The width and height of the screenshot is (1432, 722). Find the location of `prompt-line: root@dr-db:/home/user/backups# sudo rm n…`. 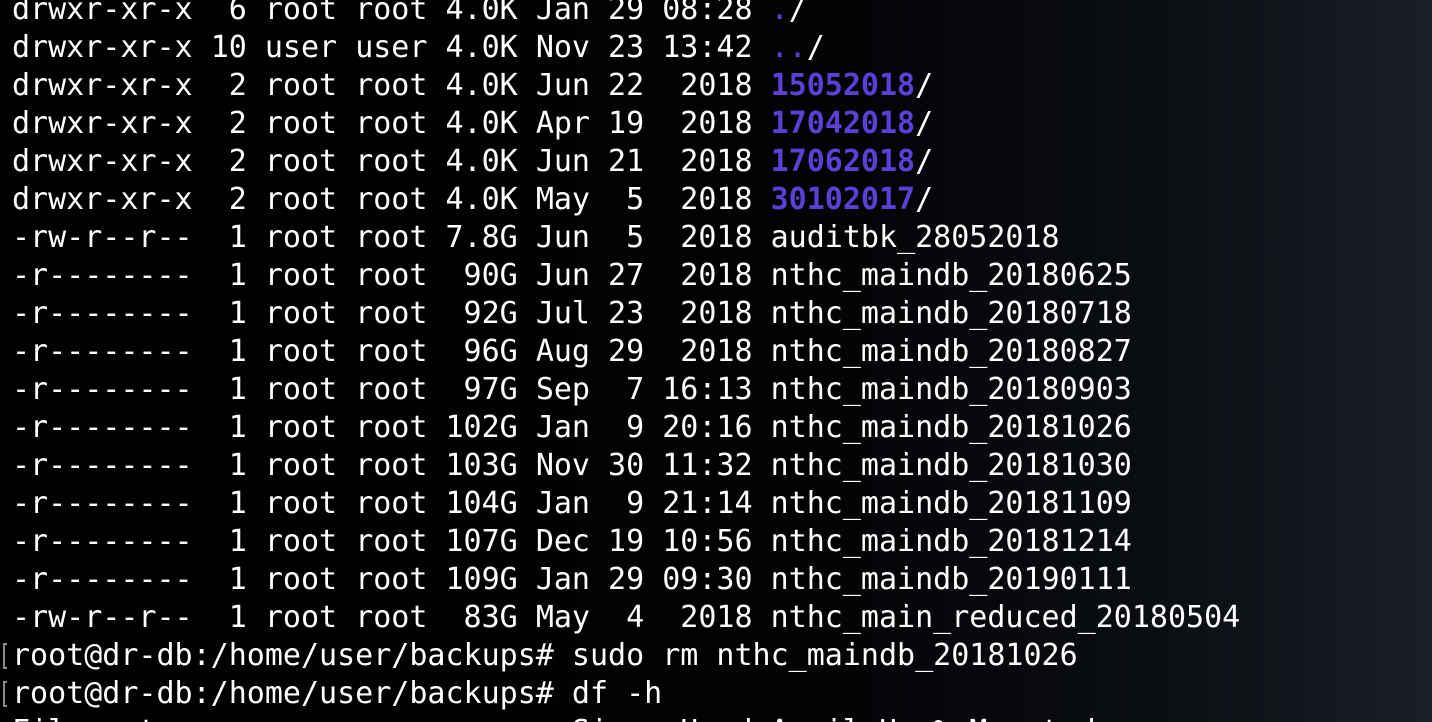

prompt-line: root@dr-db:/home/user/backups# sudo rm n… is located at coordinates (717, 656).